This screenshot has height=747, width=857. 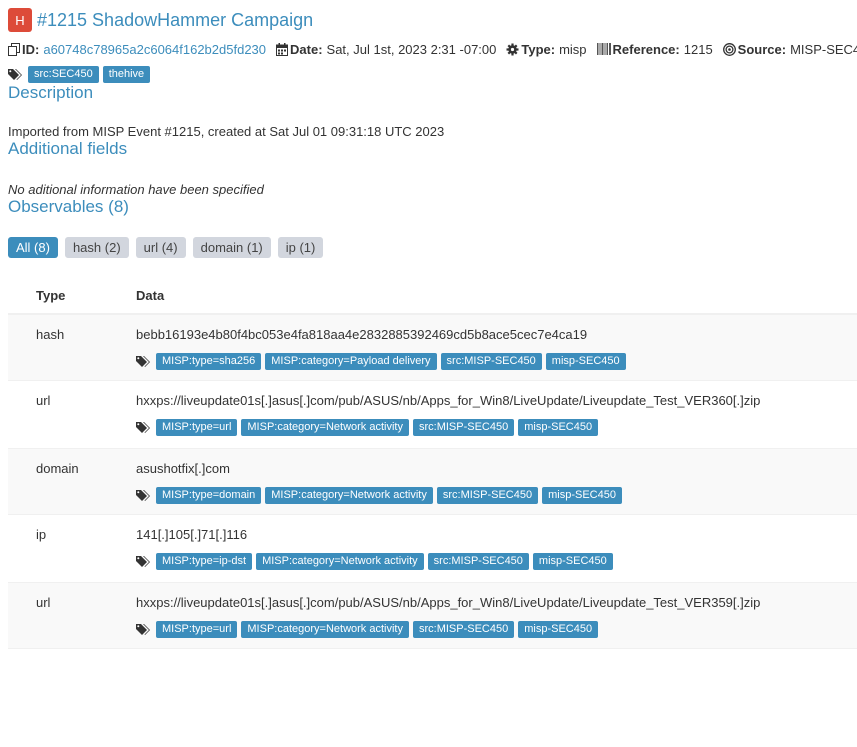 I want to click on case-tag: thehive, so click(x=126, y=74).